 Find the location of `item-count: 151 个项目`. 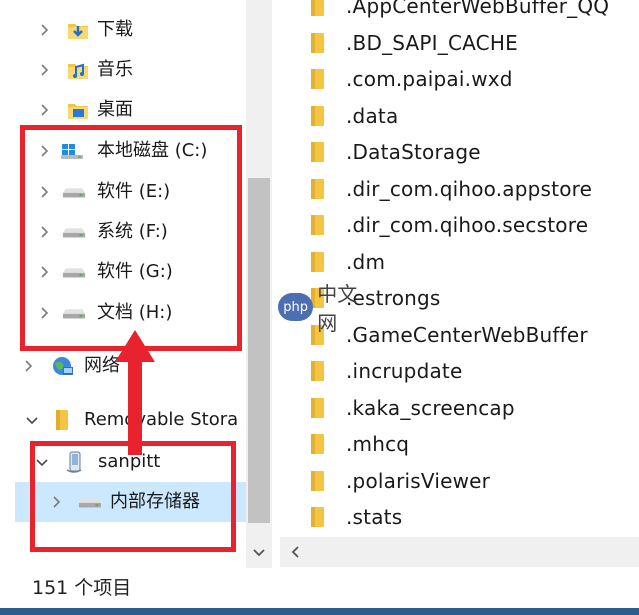

item-count: 151 个项目 is located at coordinates (82, 588).